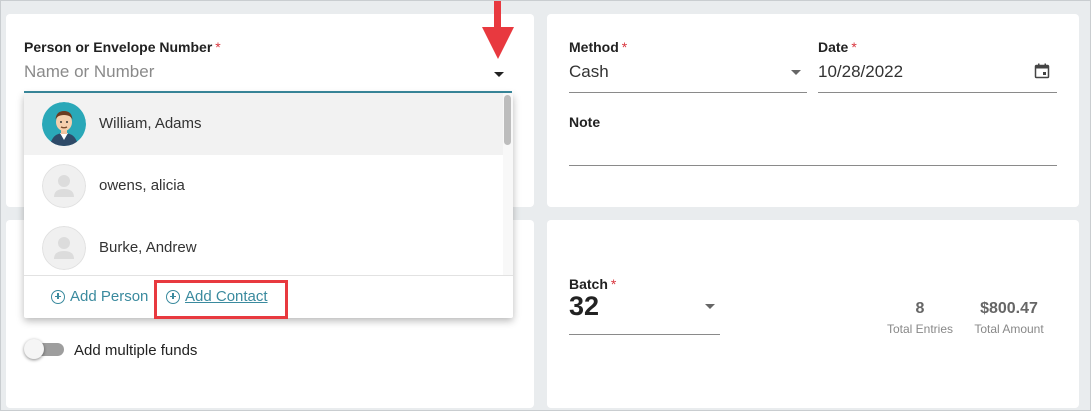 The image size is (1091, 411). Describe the element at coordinates (589, 72) in the screenshot. I see `method-select: Cash` at that location.